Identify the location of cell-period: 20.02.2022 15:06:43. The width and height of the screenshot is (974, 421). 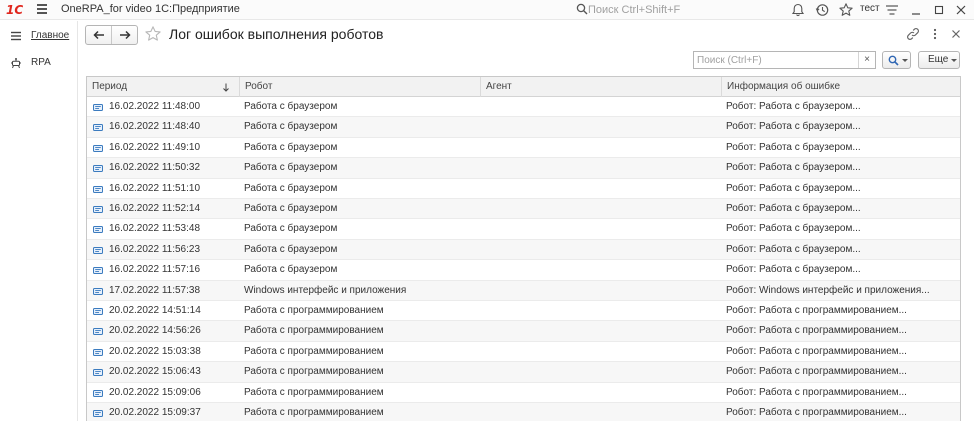
(155, 372).